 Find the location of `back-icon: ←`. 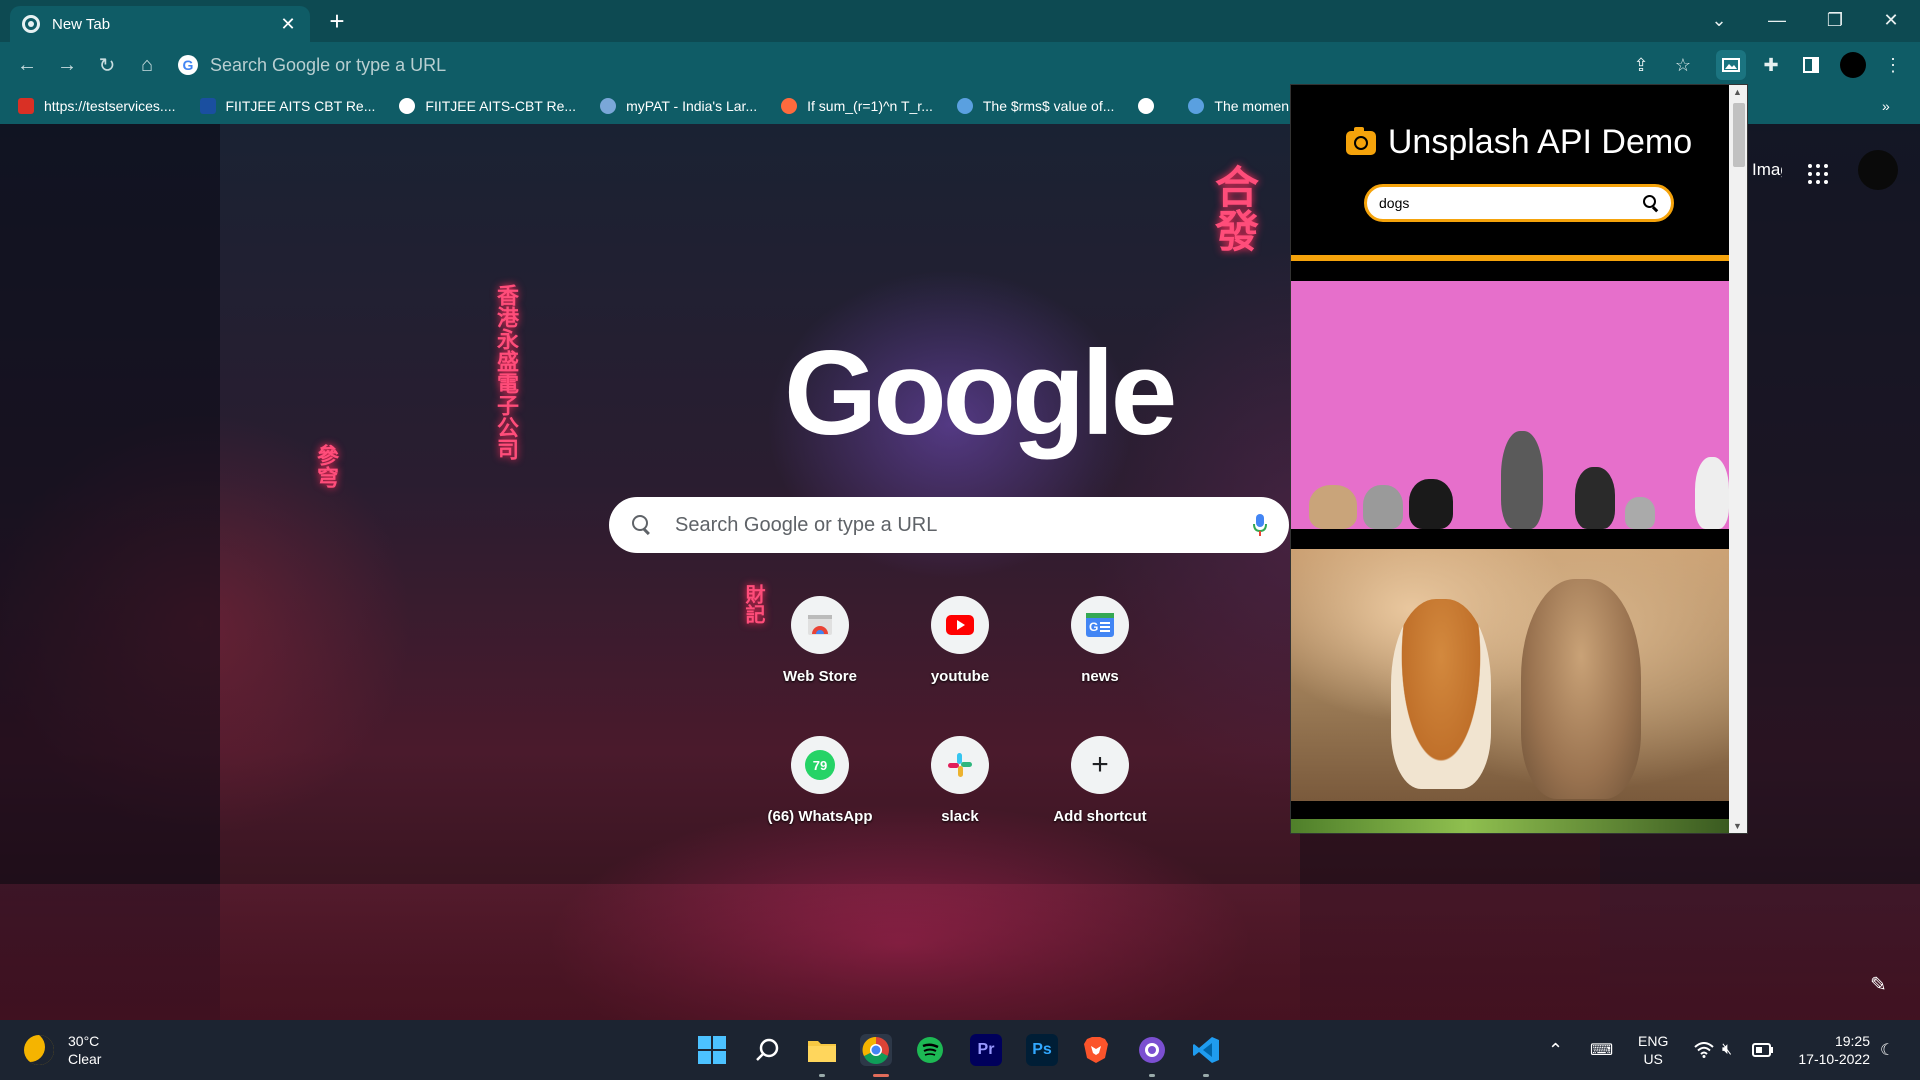

back-icon: ← is located at coordinates (27, 65).